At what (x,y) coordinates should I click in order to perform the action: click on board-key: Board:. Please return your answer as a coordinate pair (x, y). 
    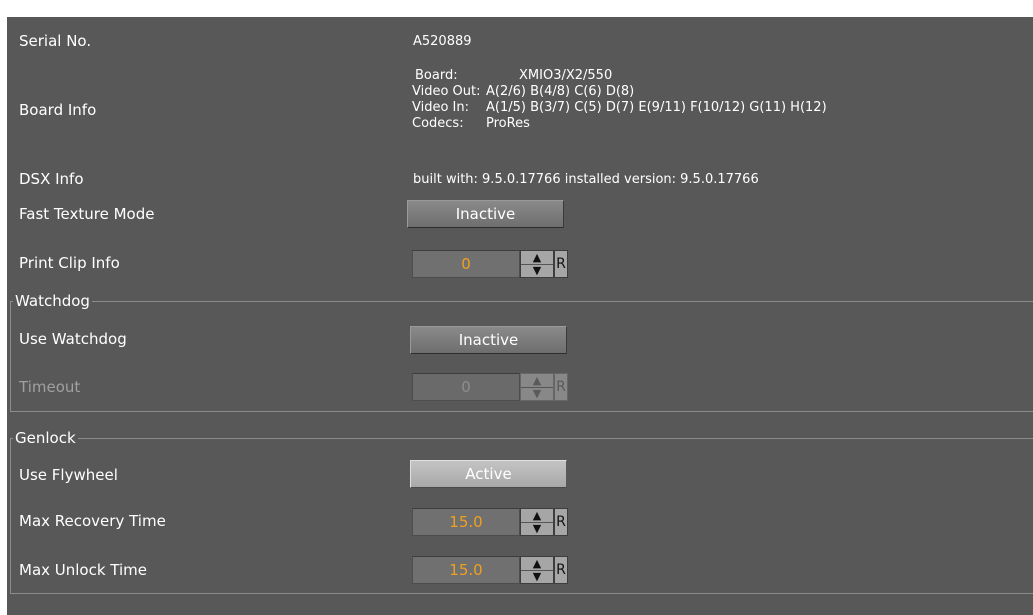
    Looking at the image, I should click on (436, 75).